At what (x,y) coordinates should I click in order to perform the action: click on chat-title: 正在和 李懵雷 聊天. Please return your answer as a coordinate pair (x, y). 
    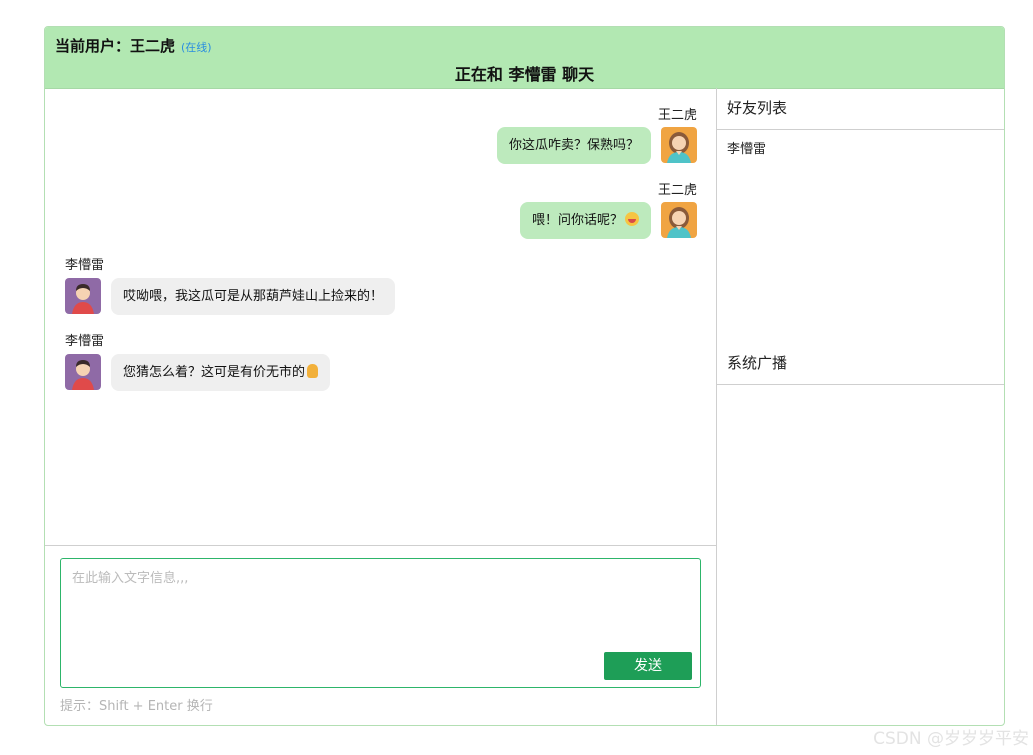
    Looking at the image, I should click on (524, 74).